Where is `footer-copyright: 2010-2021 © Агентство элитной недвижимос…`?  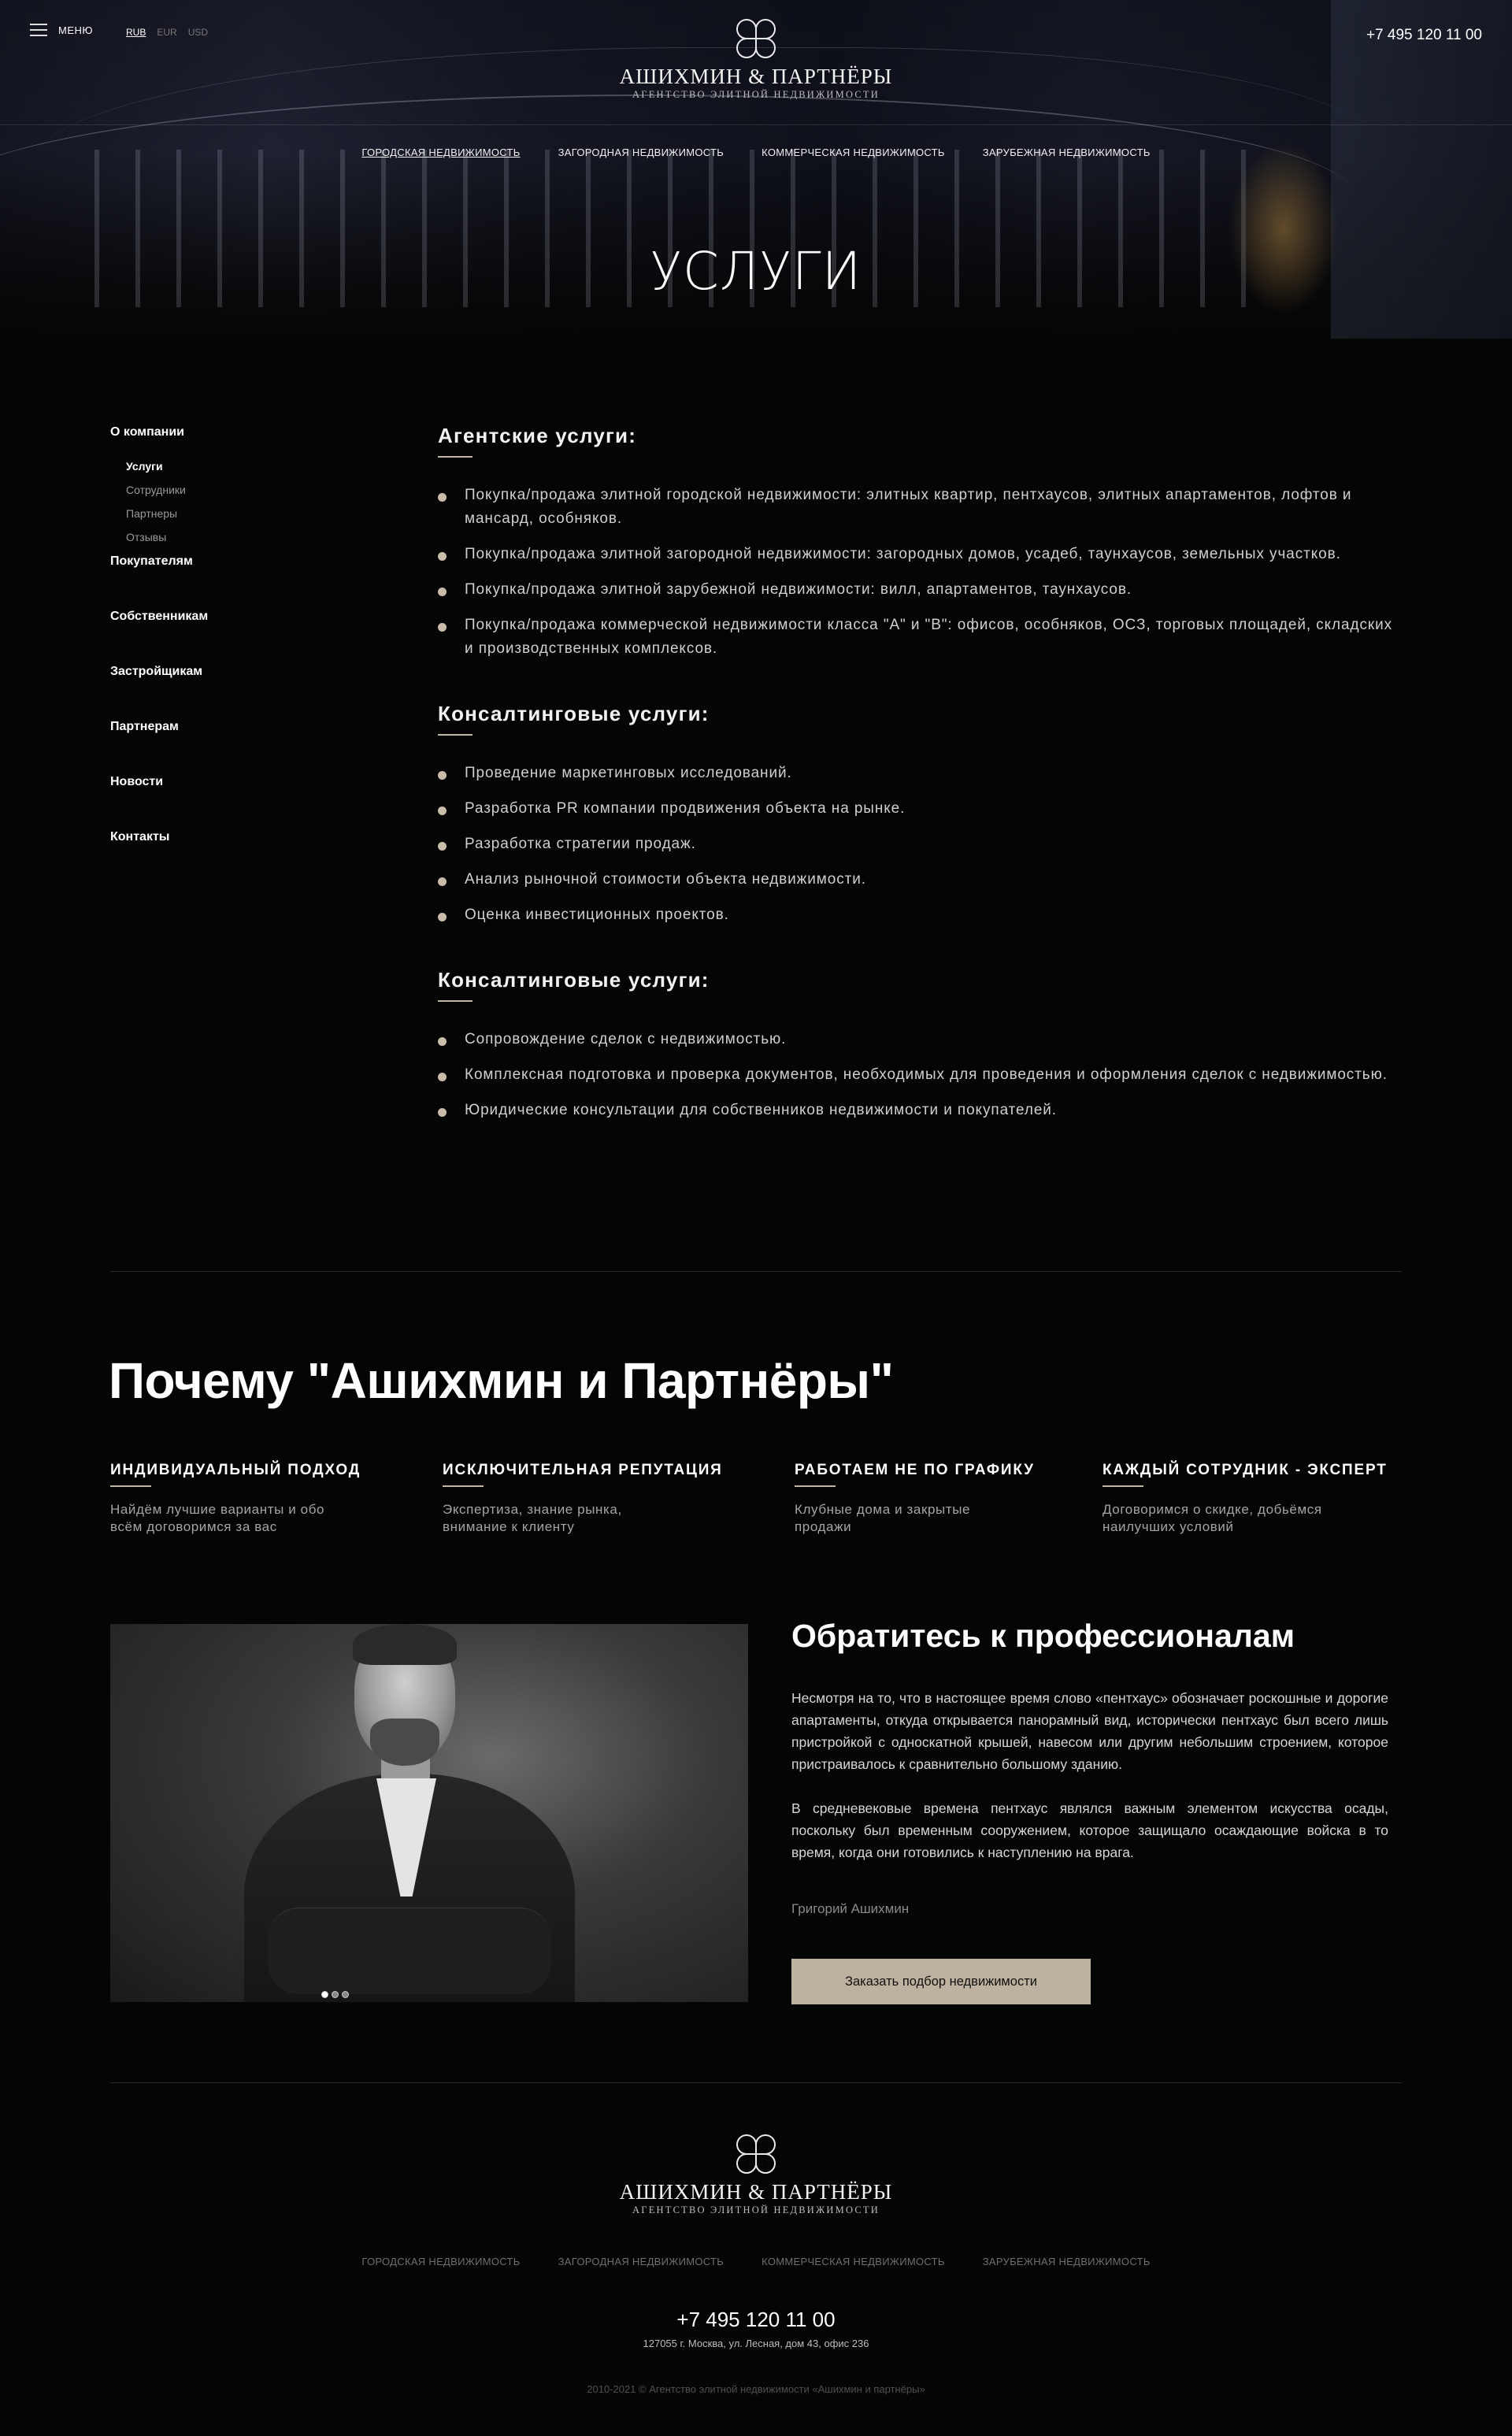
footer-copyright: 2010-2021 © Агентство элитной недвижимос… is located at coordinates (756, 2389).